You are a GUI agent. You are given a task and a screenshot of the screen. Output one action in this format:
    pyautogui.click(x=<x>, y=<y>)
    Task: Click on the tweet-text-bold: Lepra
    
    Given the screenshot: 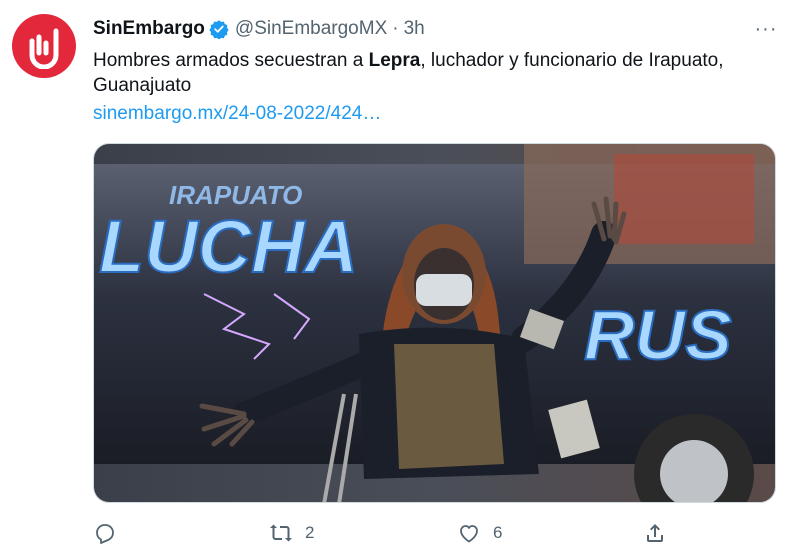 What is the action you would take?
    pyautogui.click(x=394, y=60)
    